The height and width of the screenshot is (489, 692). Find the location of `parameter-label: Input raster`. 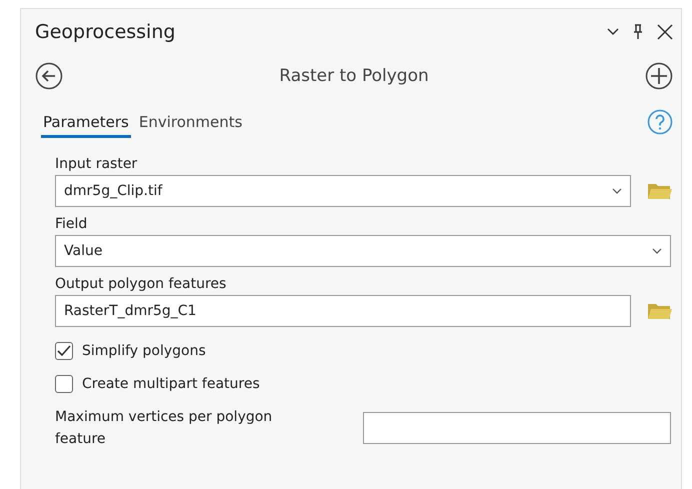

parameter-label: Input raster is located at coordinates (96, 164).